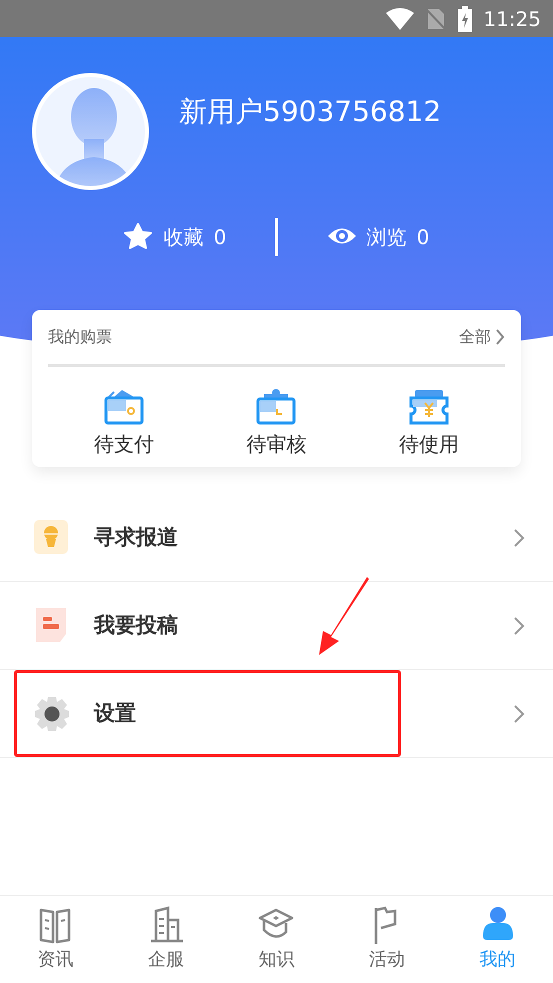 This screenshot has height=983, width=553. What do you see at coordinates (52, 714) in the screenshot?
I see `gear-icon` at bounding box center [52, 714].